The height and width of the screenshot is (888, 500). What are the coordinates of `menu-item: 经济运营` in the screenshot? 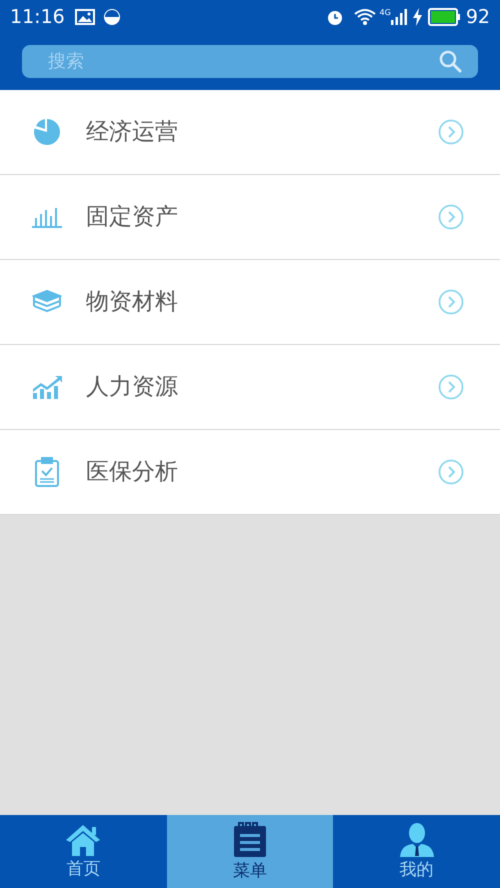 It's located at (250, 132).